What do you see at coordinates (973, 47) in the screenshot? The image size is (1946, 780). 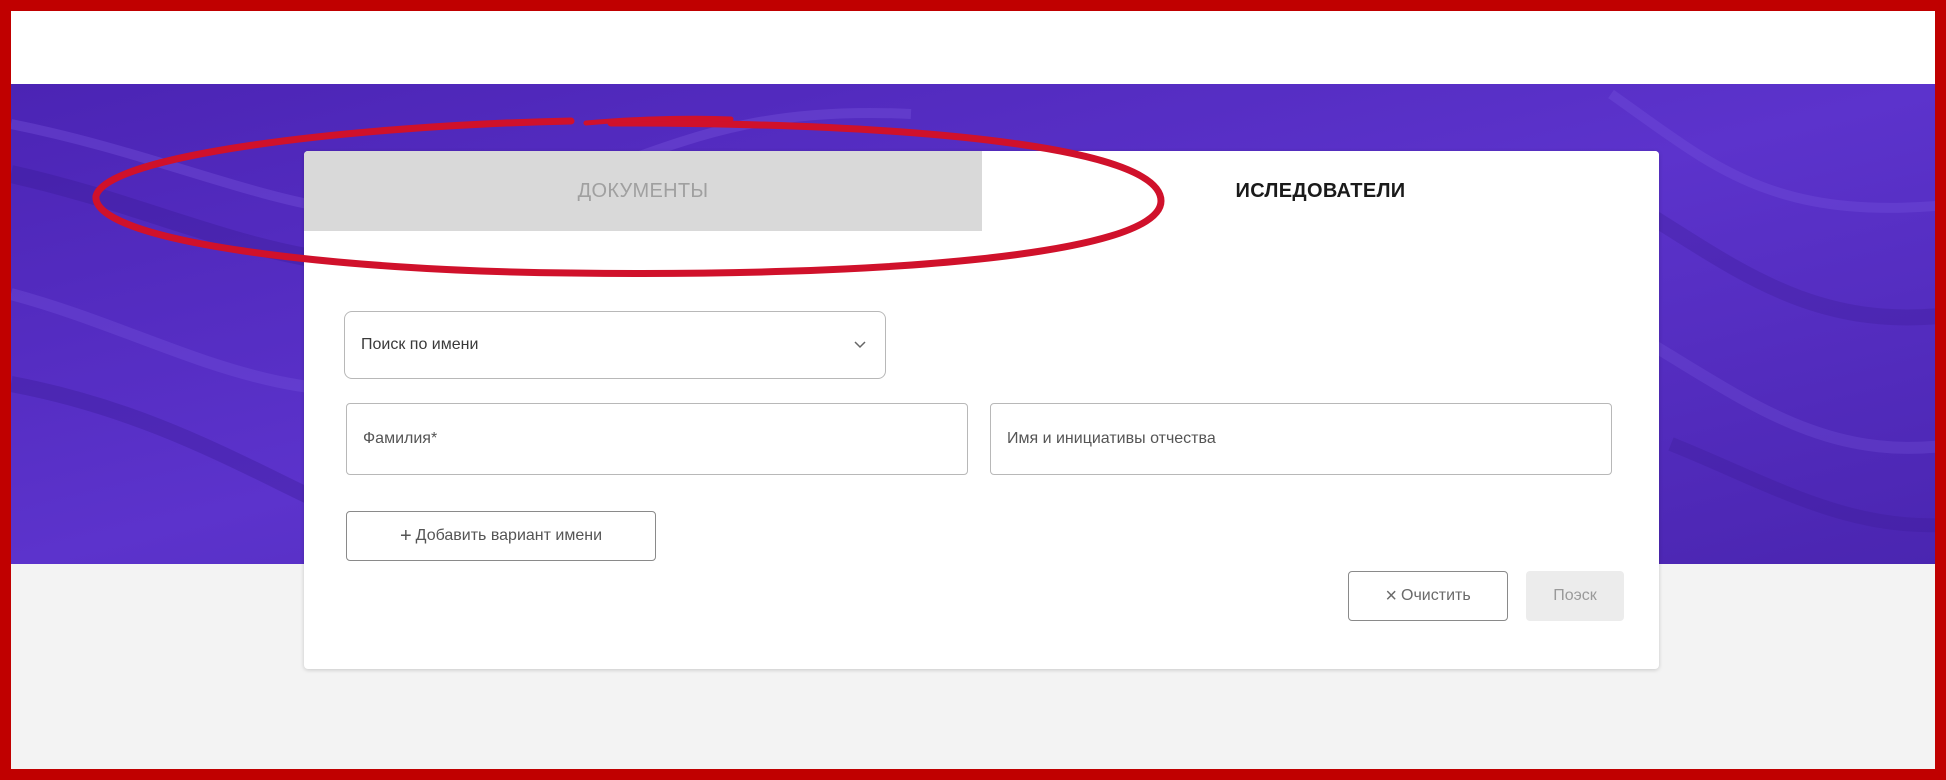 I see `top-bar` at bounding box center [973, 47].